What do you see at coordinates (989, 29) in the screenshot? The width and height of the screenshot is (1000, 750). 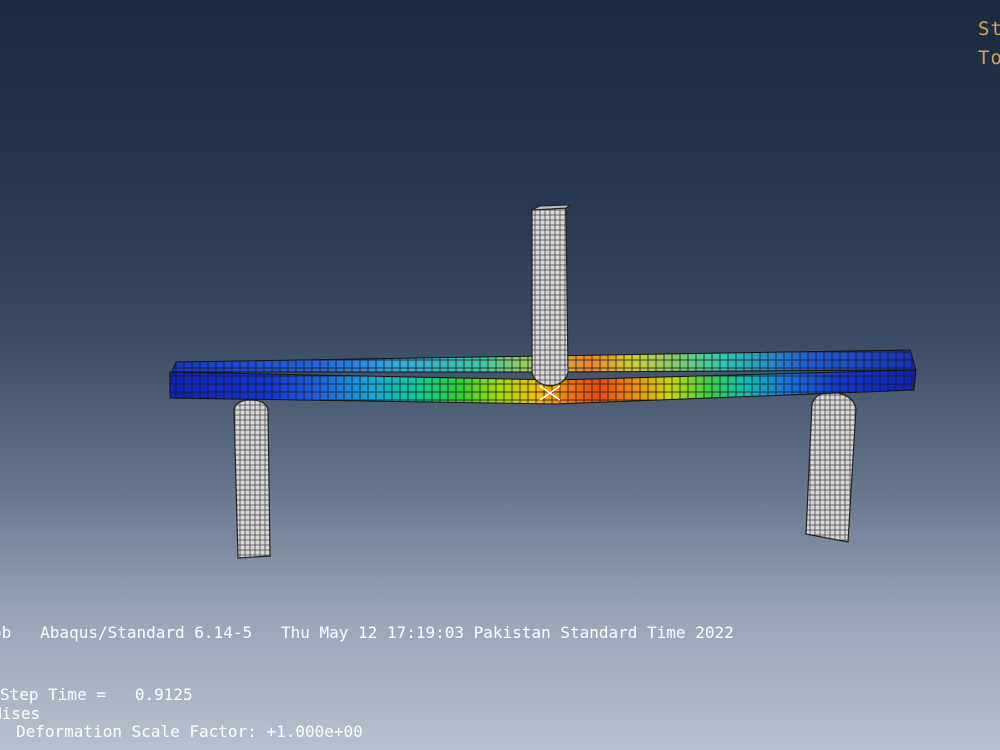 I see `legend-step-label: St` at bounding box center [989, 29].